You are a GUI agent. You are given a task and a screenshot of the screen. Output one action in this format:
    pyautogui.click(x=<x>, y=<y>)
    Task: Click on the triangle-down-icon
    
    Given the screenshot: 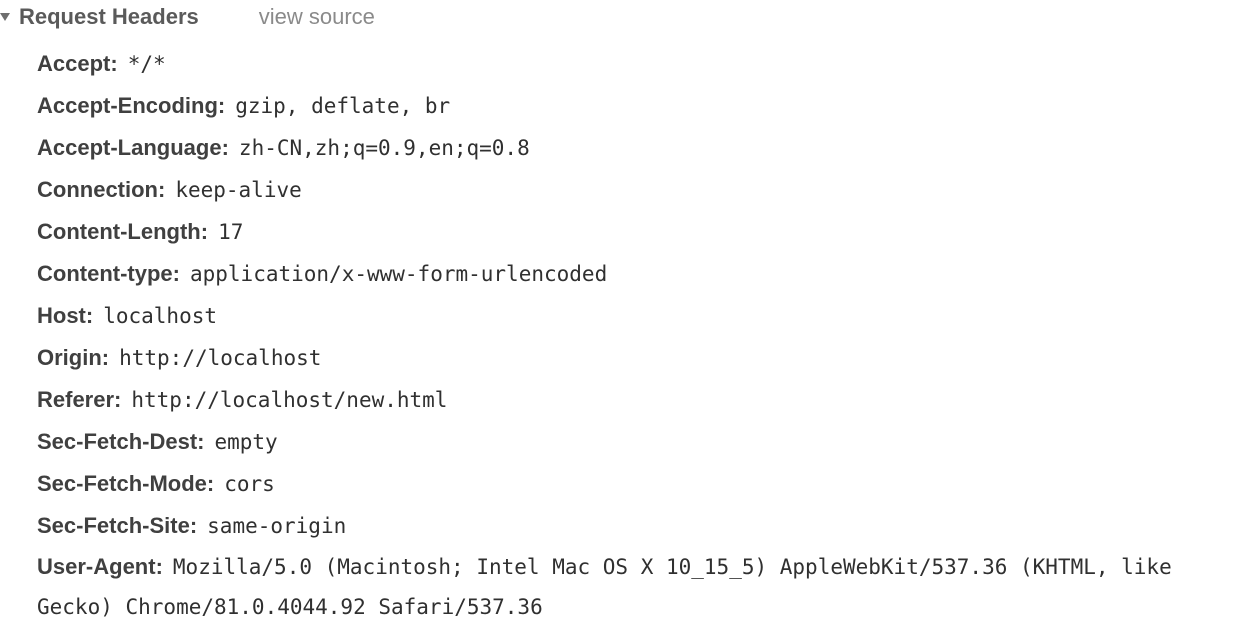 What is the action you would take?
    pyautogui.click(x=8, y=17)
    